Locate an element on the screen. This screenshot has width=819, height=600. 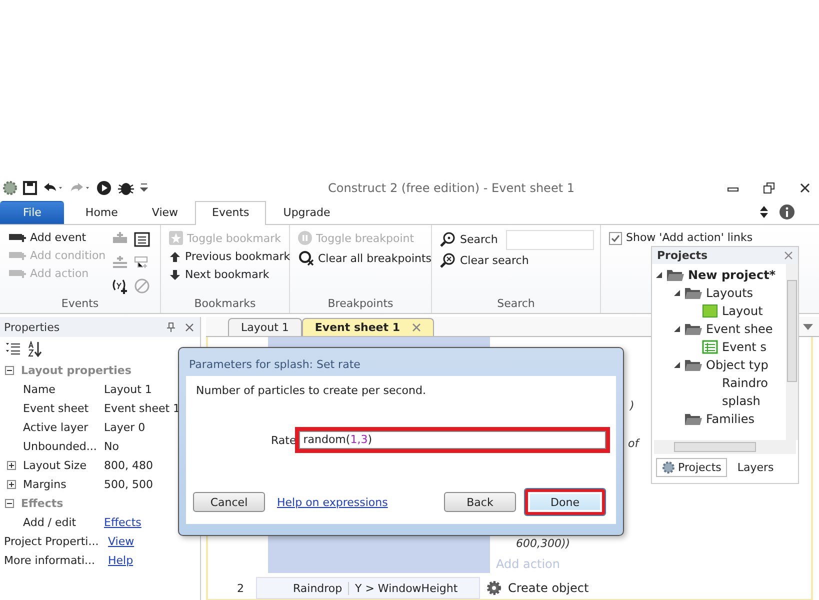
cancel-button: Cancel is located at coordinates (229, 502).